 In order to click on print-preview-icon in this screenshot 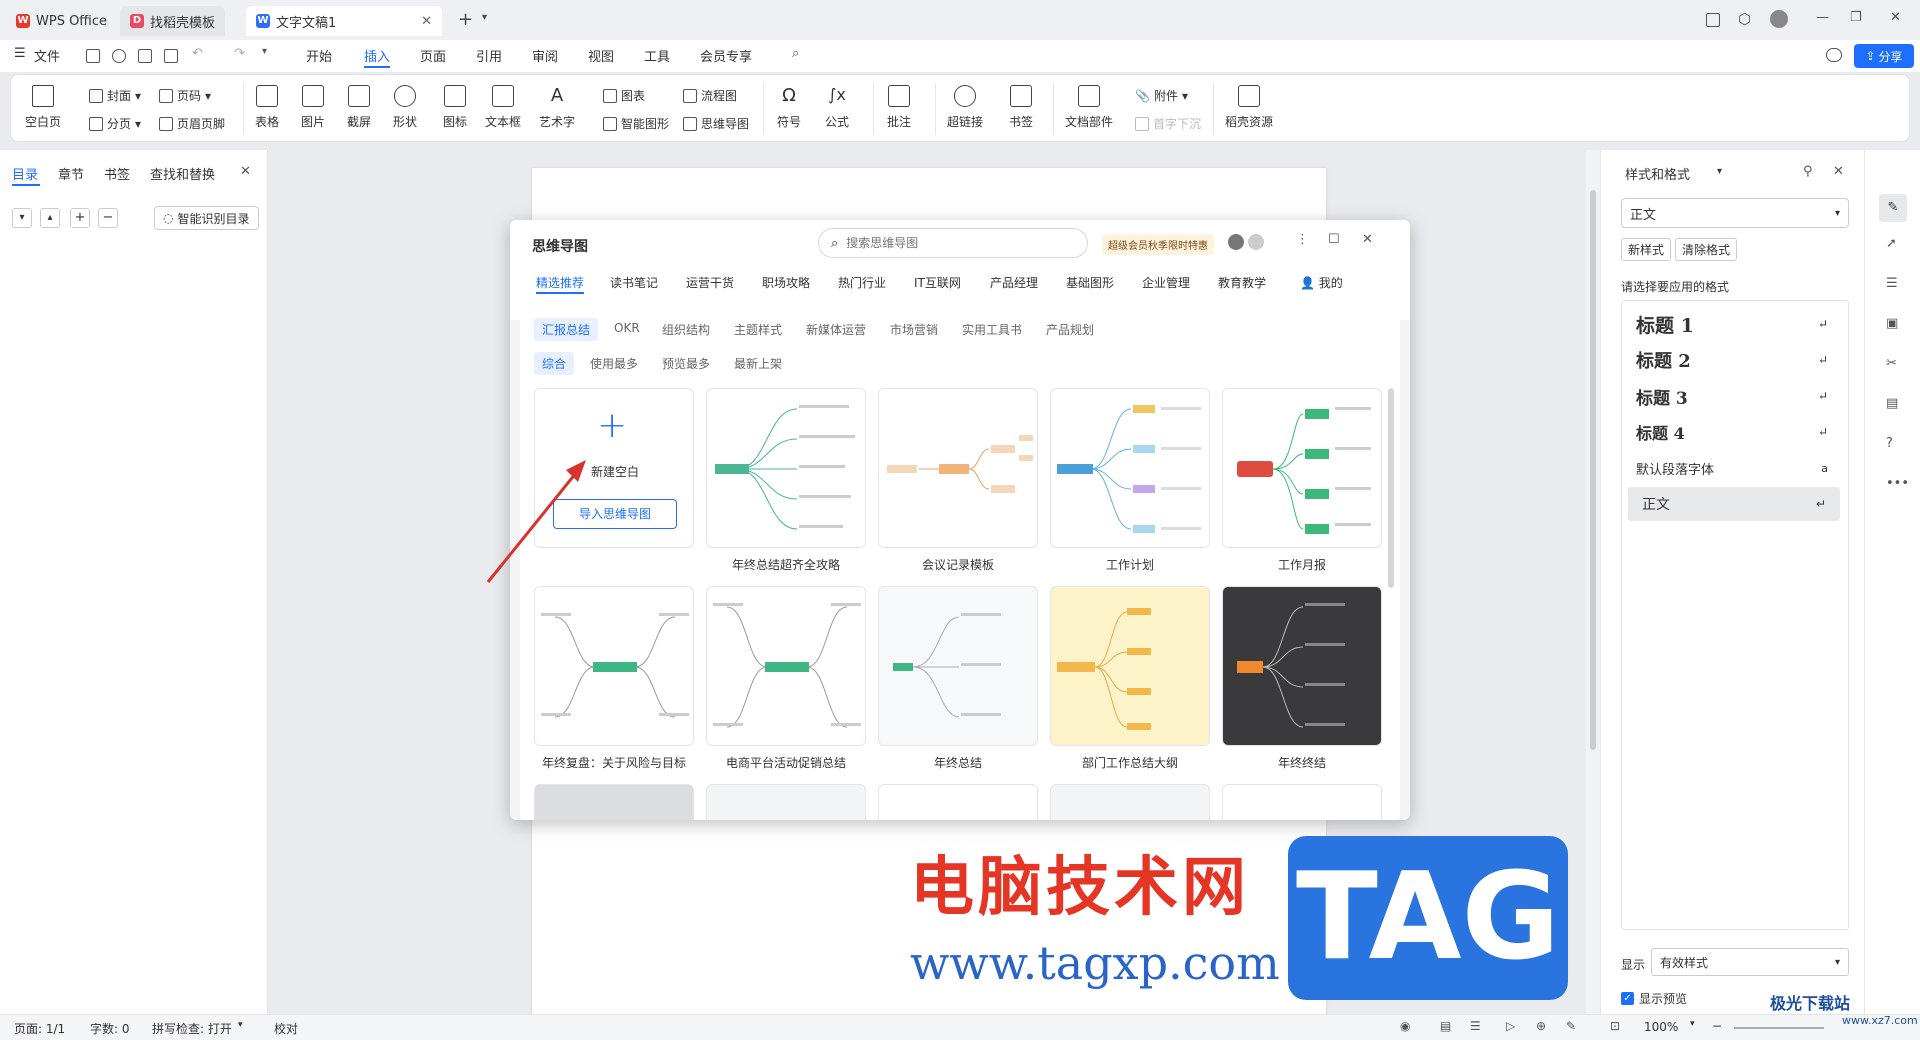, I will do `click(171, 56)`.